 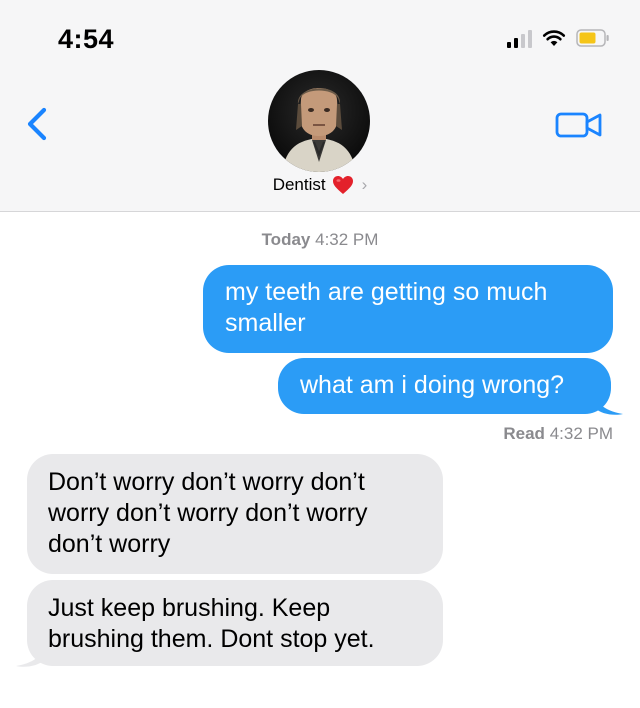 What do you see at coordinates (347, 239) in the screenshot?
I see `timestamp-time: 4:32 PM` at bounding box center [347, 239].